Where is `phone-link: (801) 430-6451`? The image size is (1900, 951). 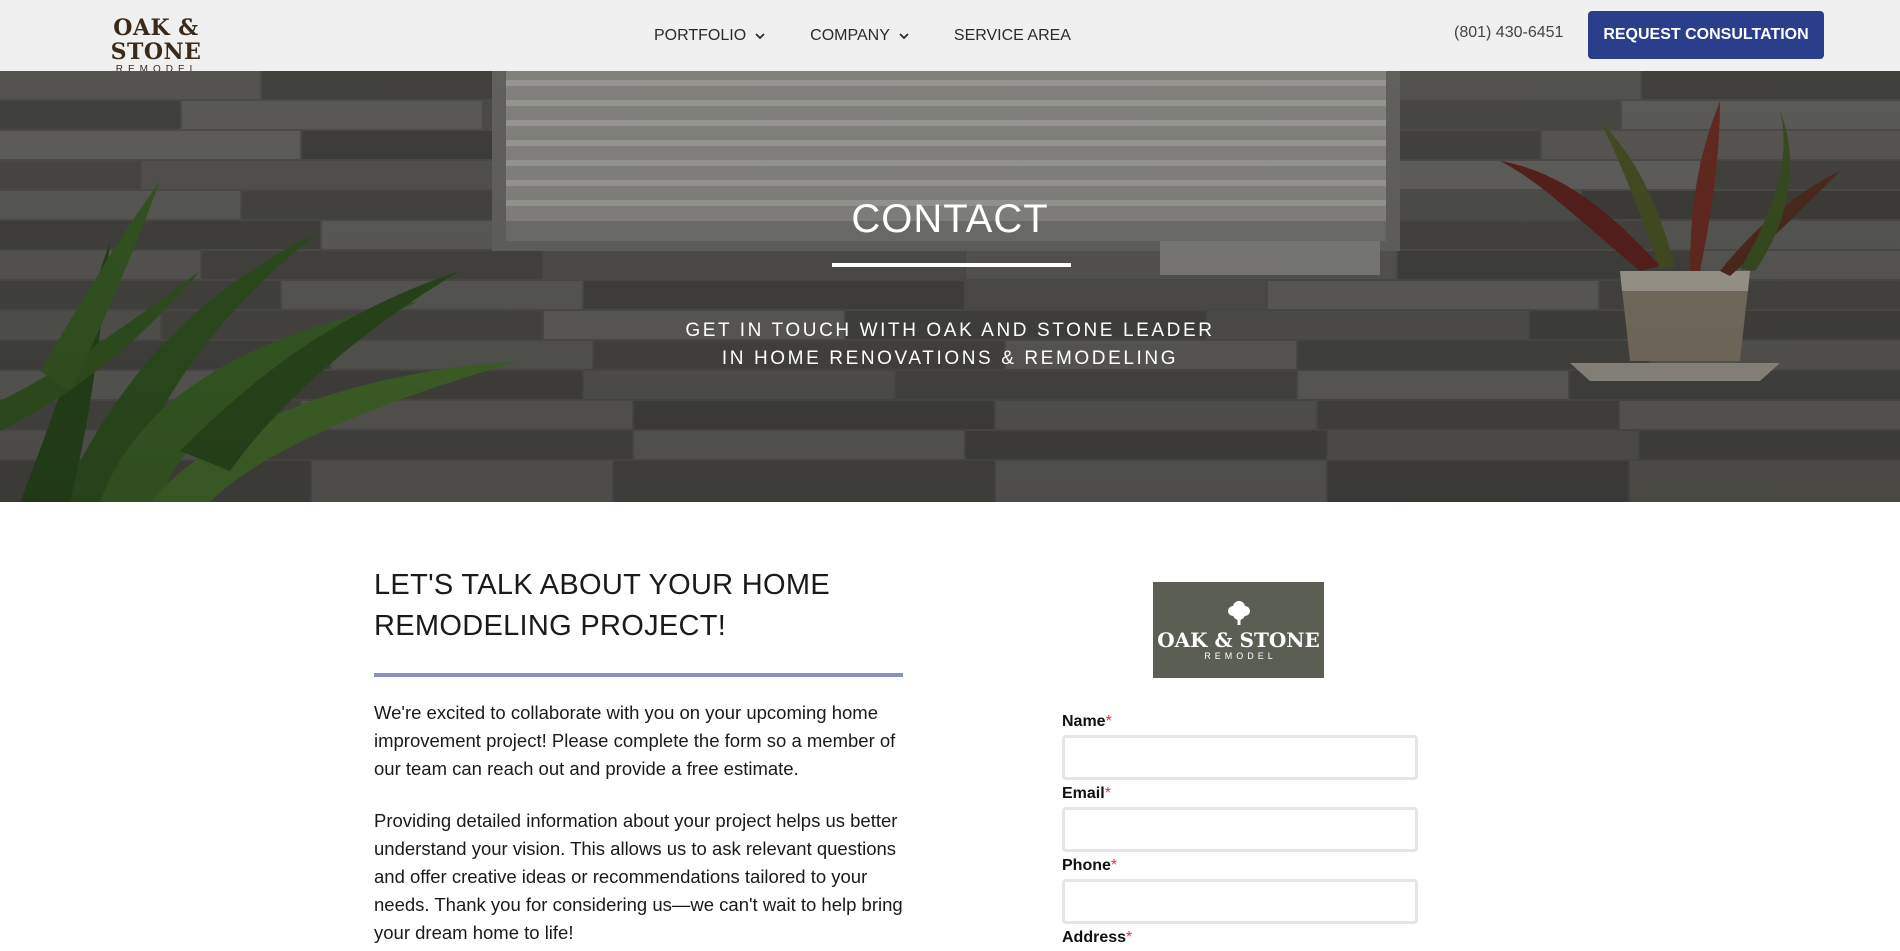
phone-link: (801) 430-6451 is located at coordinates (1508, 33).